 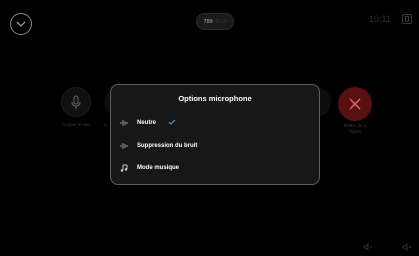 What do you see at coordinates (215, 98) in the screenshot?
I see `dialog-title: Options microphone` at bounding box center [215, 98].